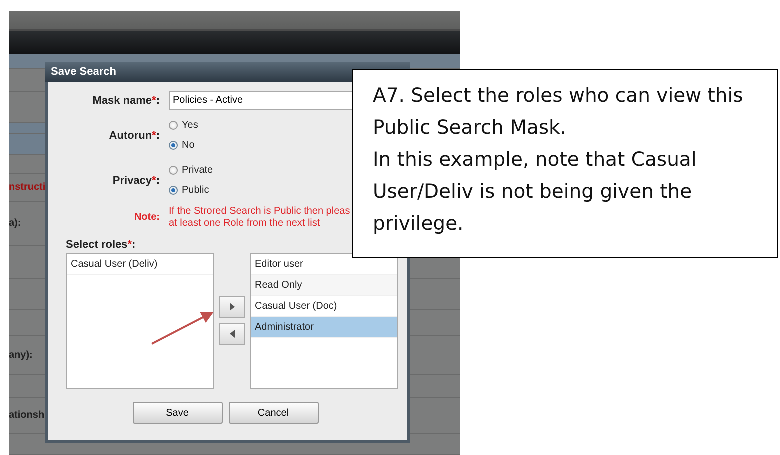 The image size is (780, 455). Describe the element at coordinates (324, 285) in the screenshot. I see `list-item: Read Only` at that location.